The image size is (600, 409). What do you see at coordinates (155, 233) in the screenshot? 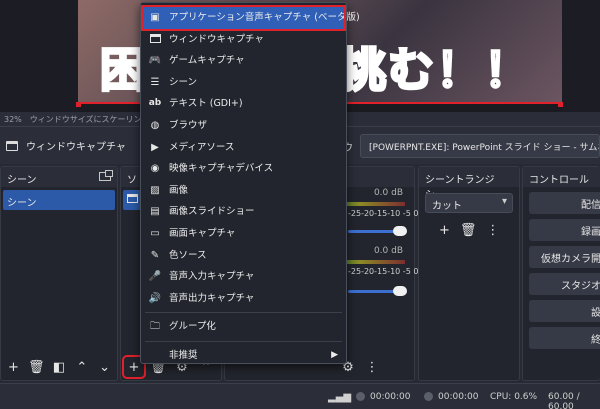
I see `monitor-icon: ▭` at bounding box center [155, 233].